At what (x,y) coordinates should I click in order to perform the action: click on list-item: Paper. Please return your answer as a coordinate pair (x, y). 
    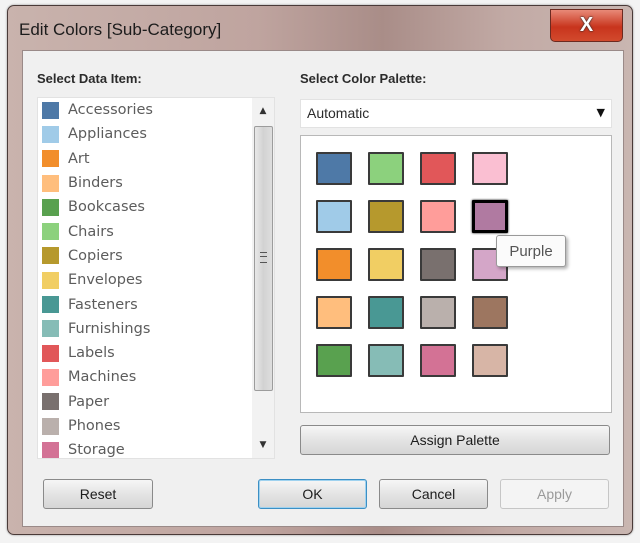
    Looking at the image, I should click on (156, 402).